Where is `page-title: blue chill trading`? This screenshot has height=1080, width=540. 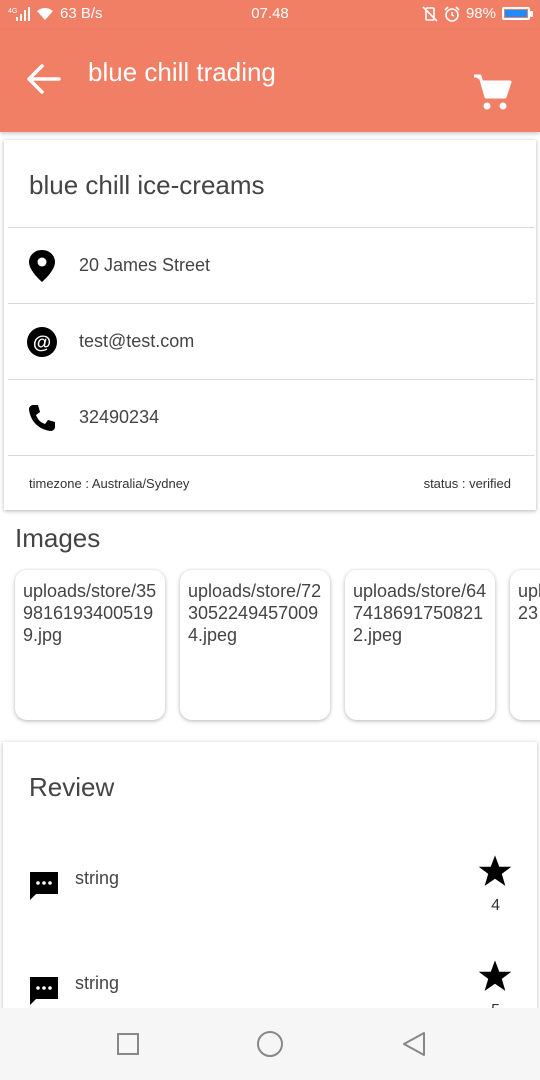 page-title: blue chill trading is located at coordinates (182, 72).